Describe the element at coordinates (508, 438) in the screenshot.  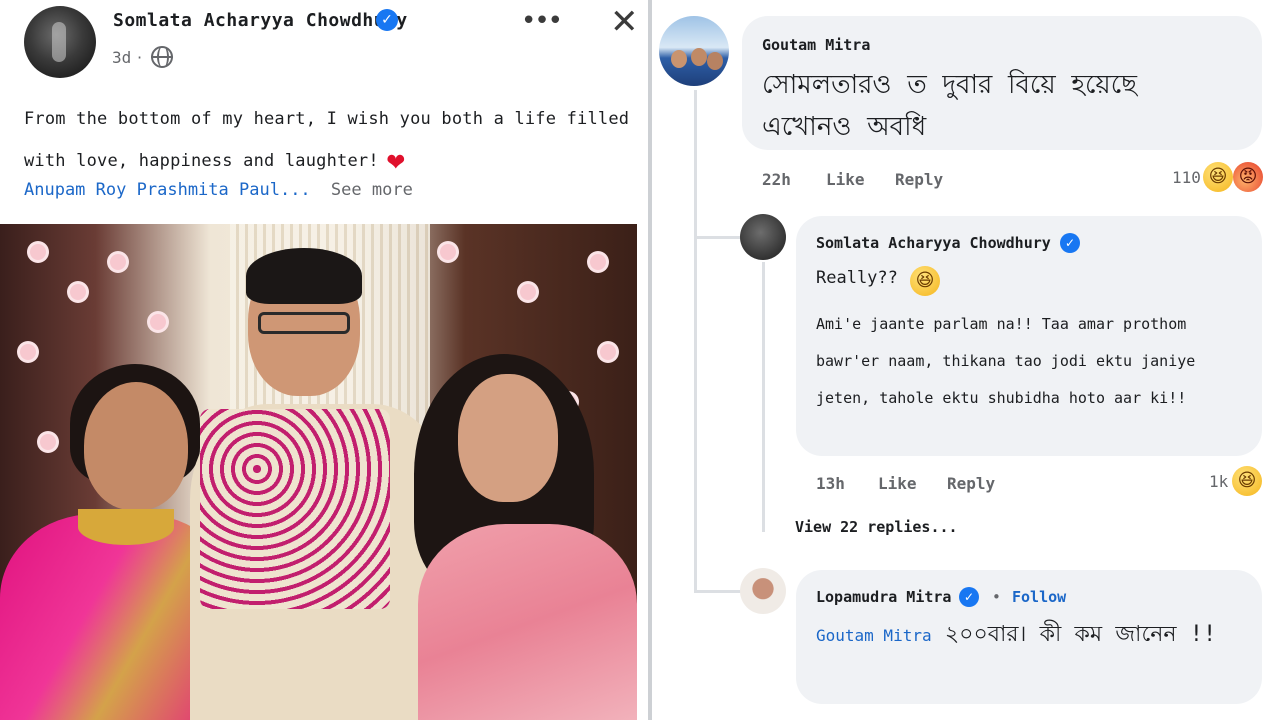
I see `person-right-face` at that location.